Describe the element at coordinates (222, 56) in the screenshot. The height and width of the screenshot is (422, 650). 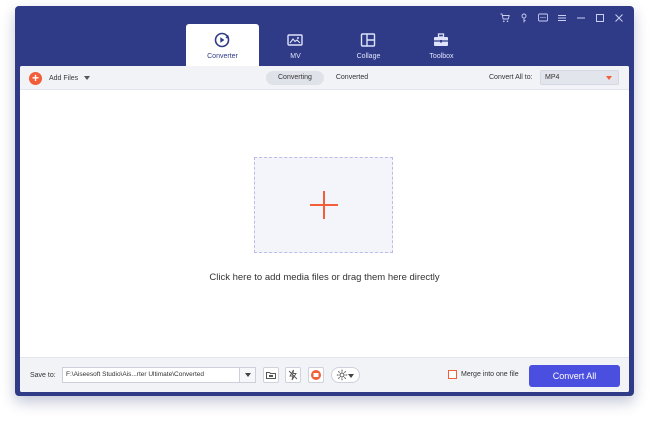
I see `tab-converter-label: Converter` at that location.